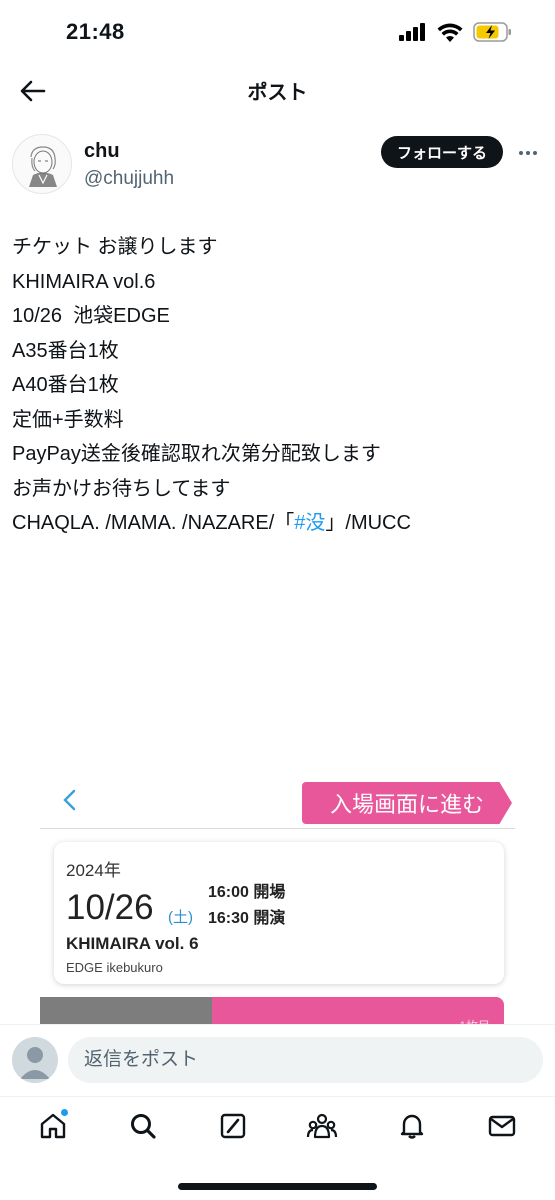 The image size is (555, 1200). Describe the element at coordinates (91, 316) in the screenshot. I see `post-line: 10/26 池袋EDGE` at that location.